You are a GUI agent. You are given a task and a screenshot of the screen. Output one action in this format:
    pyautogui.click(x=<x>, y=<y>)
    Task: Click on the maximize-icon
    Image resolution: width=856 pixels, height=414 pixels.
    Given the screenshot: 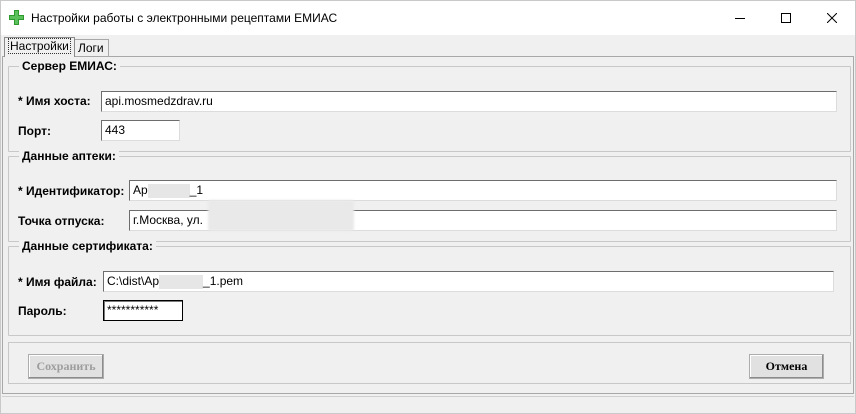 What is the action you would take?
    pyautogui.click(x=786, y=18)
    